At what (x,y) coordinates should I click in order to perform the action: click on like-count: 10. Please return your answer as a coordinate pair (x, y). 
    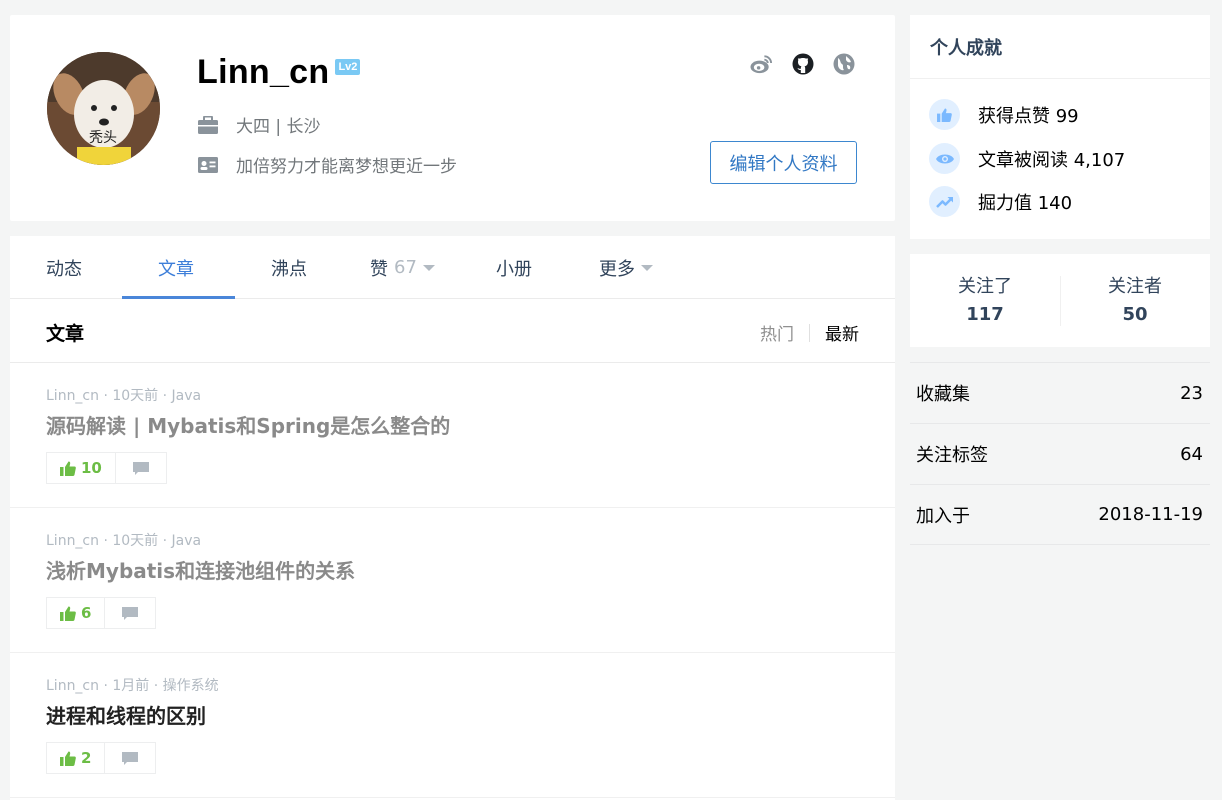
    Looking at the image, I should click on (91, 468).